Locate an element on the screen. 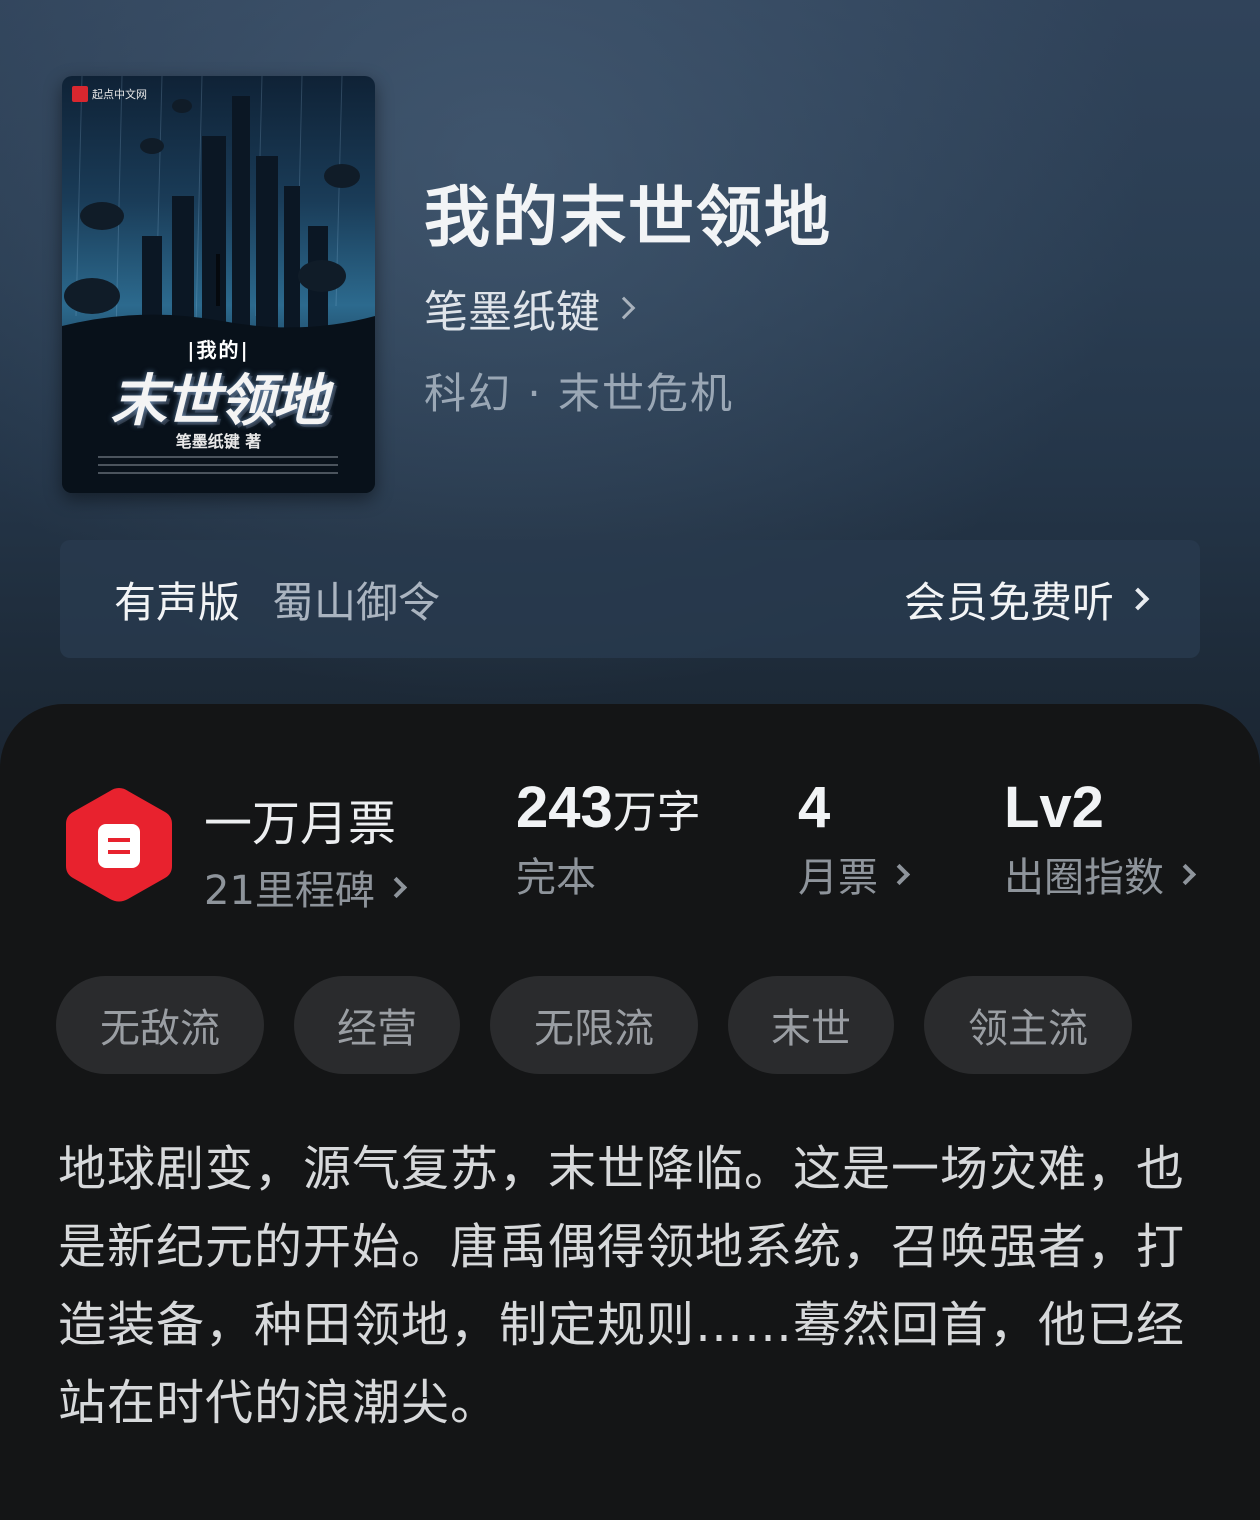  popularity-index-stat: Lv2 出圈指数 is located at coordinates (1100, 838).